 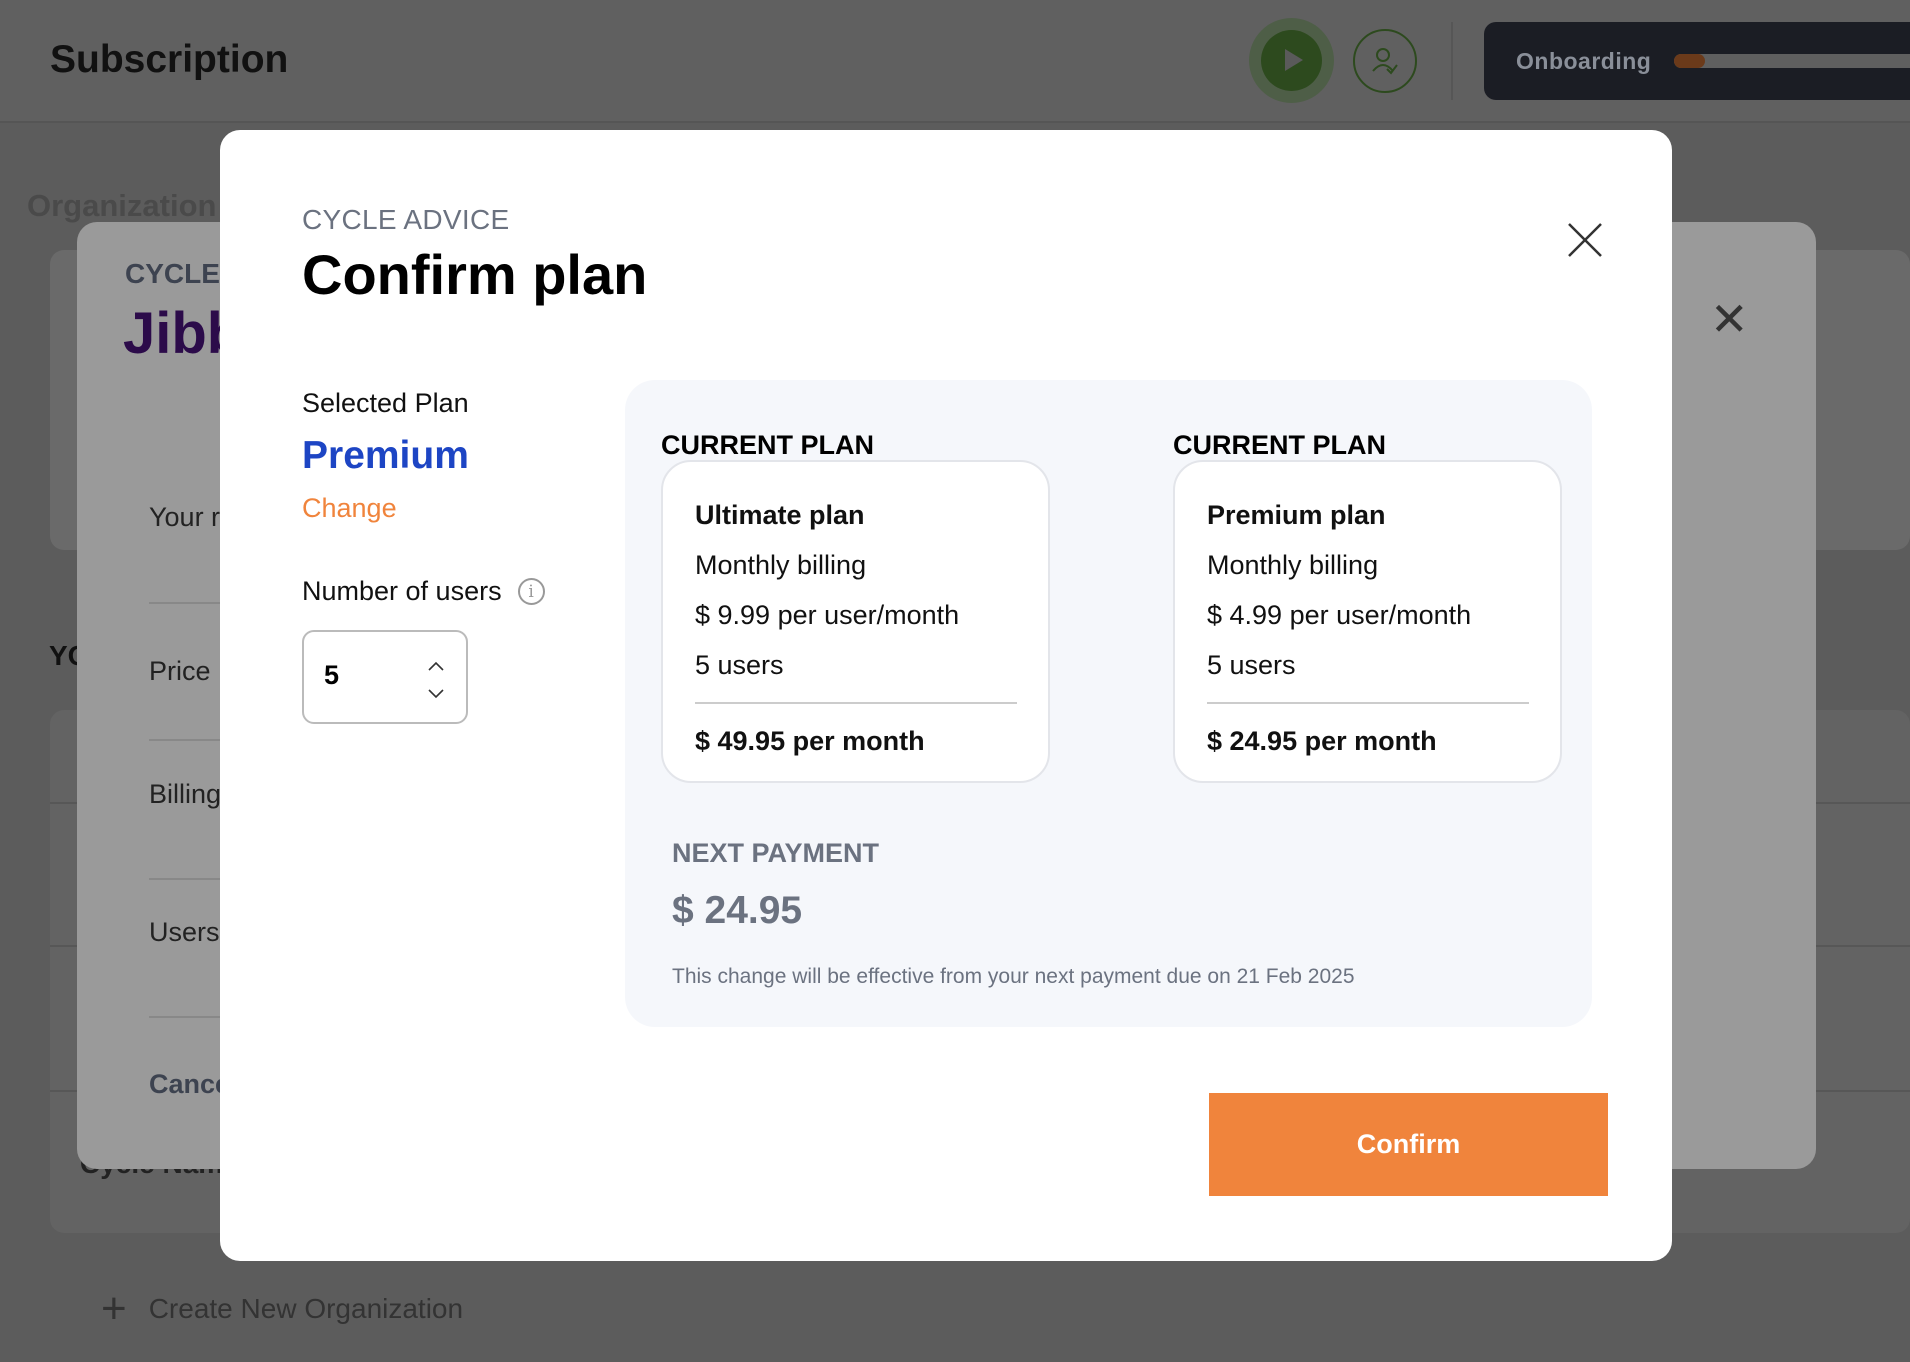 What do you see at coordinates (810, 741) in the screenshot?
I see `plan-total: $ 49.95 per month` at bounding box center [810, 741].